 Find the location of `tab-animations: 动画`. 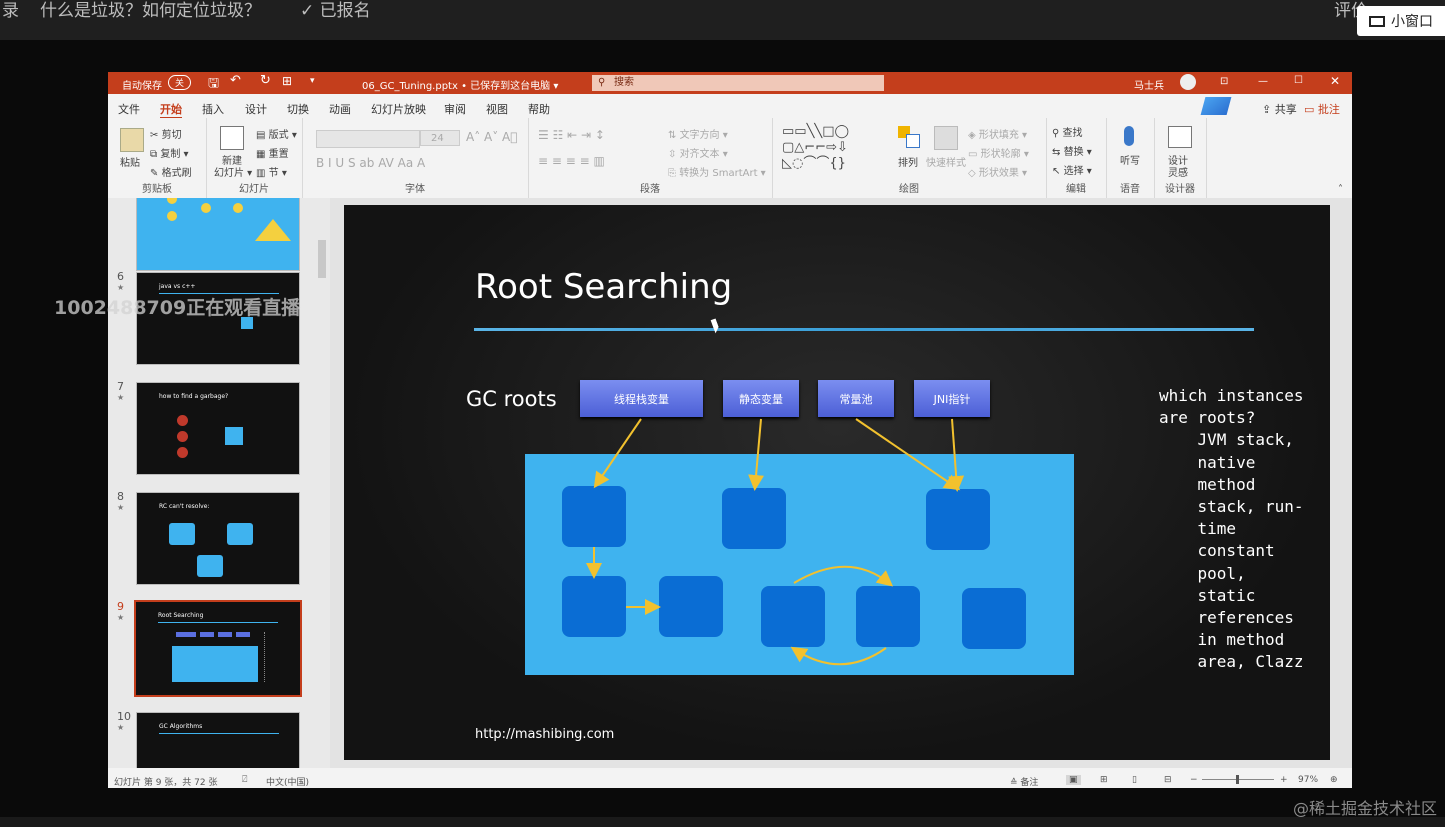

tab-animations: 动画 is located at coordinates (340, 109).